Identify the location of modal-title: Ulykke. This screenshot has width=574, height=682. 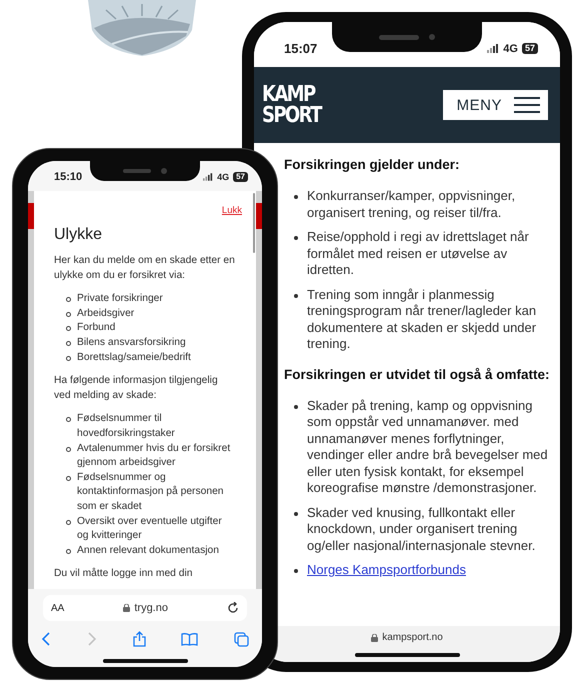
(79, 235).